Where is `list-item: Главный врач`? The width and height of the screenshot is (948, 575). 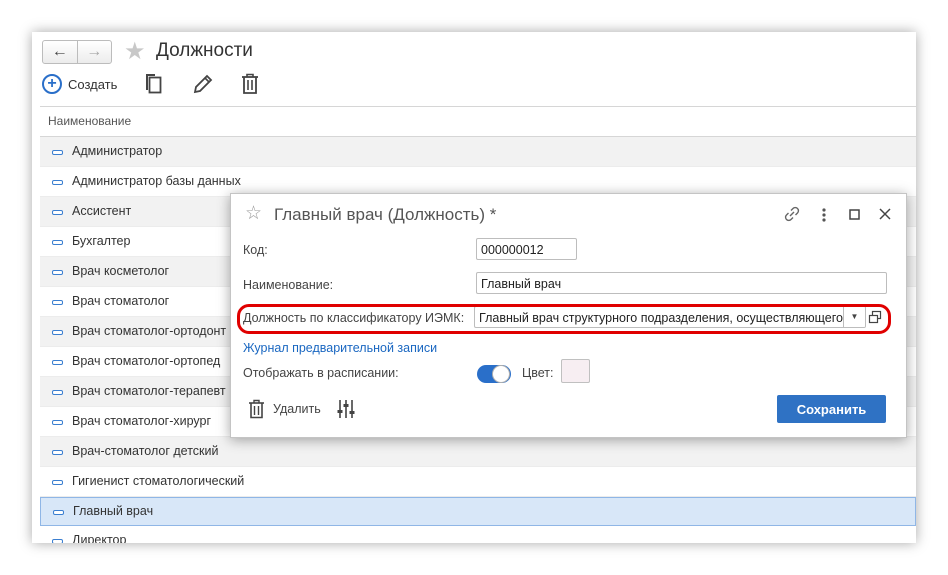 list-item: Главный врач is located at coordinates (478, 511).